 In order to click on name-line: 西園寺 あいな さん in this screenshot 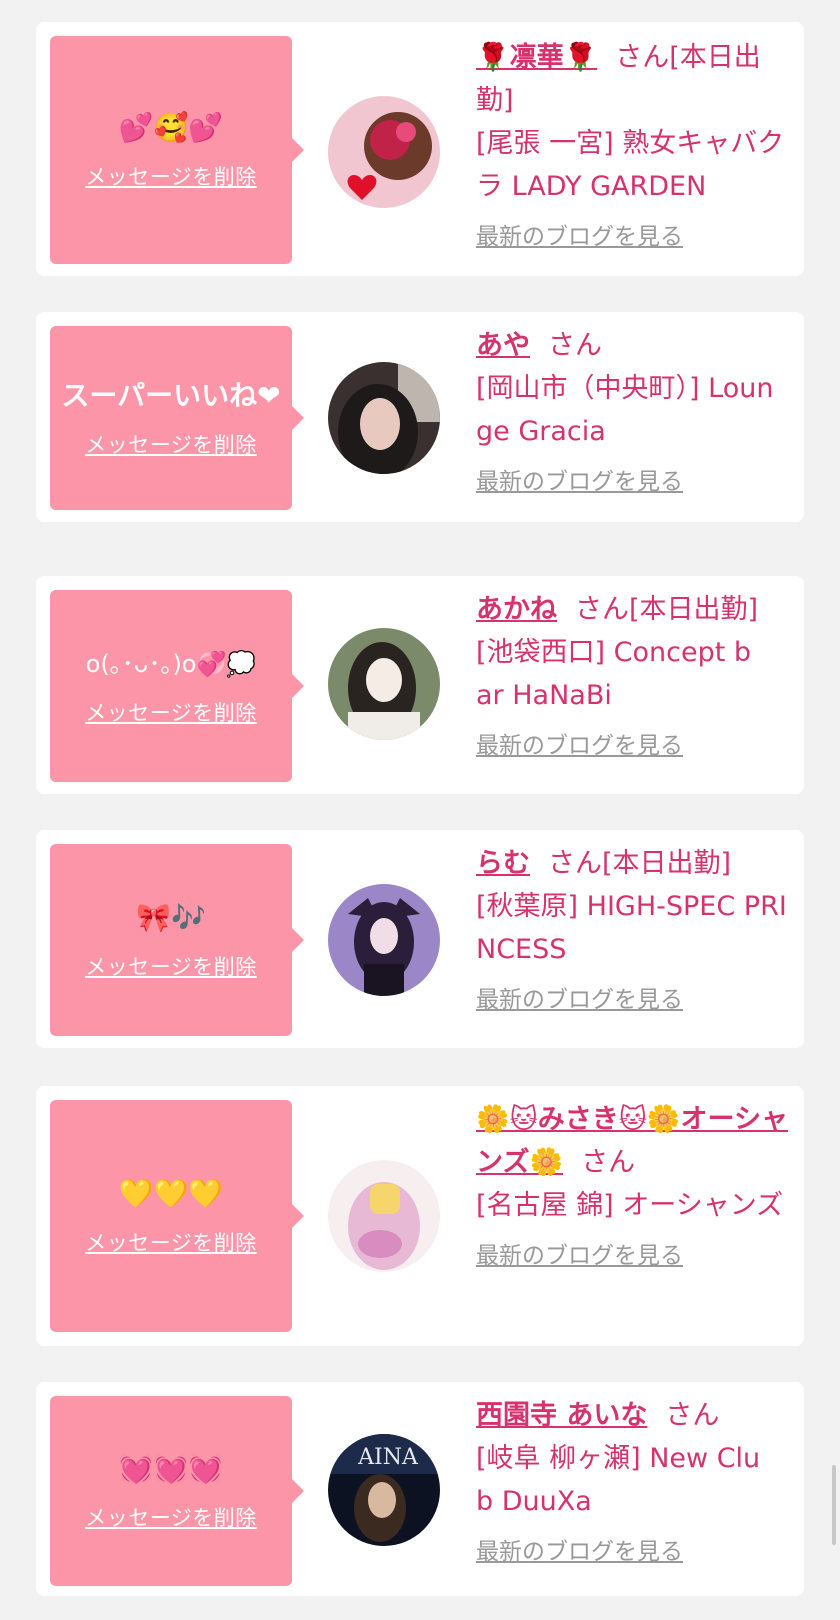, I will do `click(636, 1415)`.